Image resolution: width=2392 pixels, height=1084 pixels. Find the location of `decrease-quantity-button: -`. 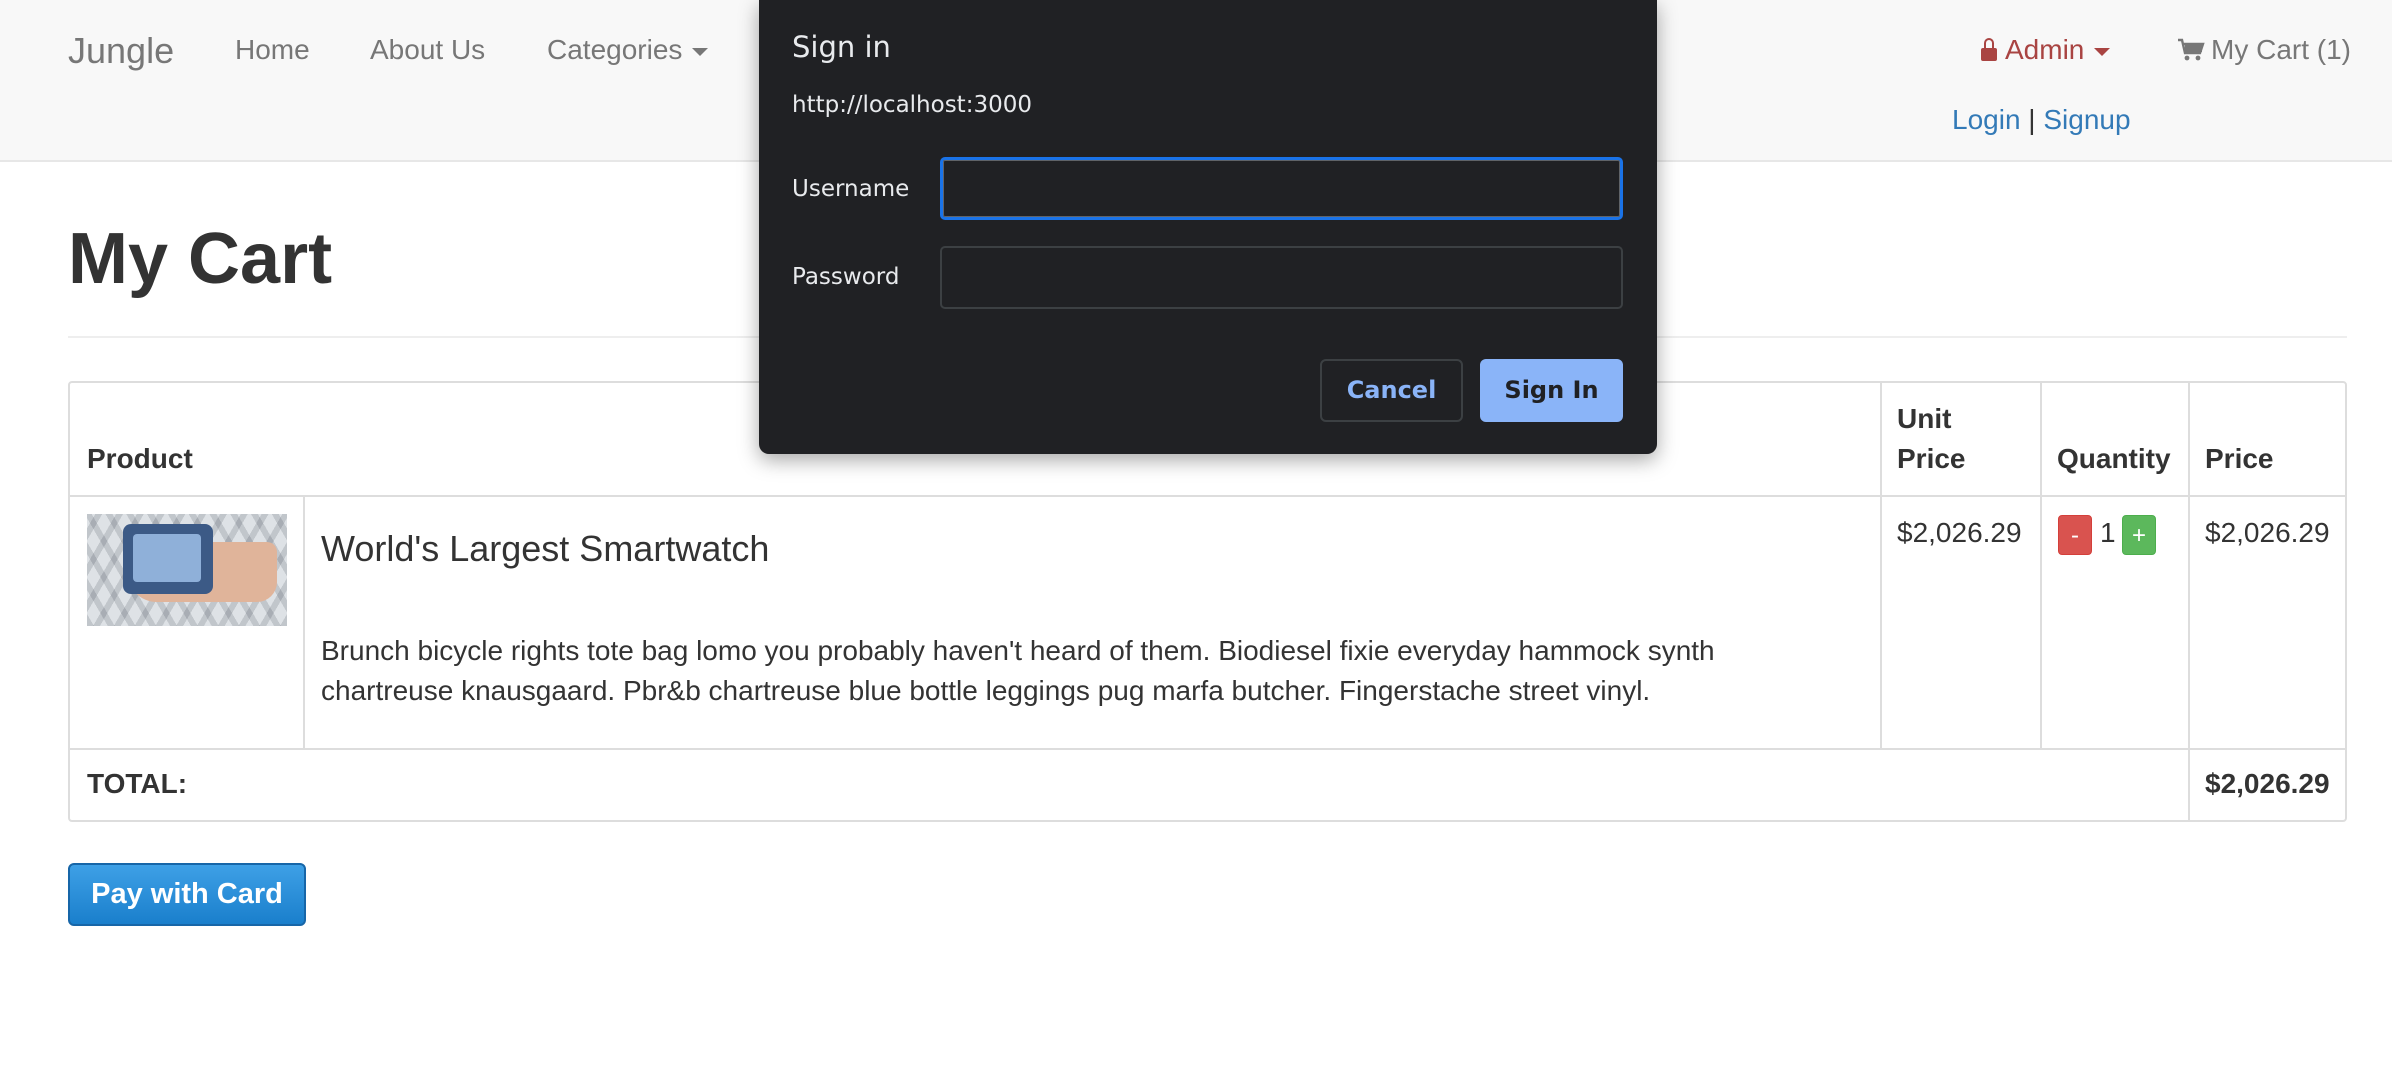

decrease-quantity-button: - is located at coordinates (2075, 535).